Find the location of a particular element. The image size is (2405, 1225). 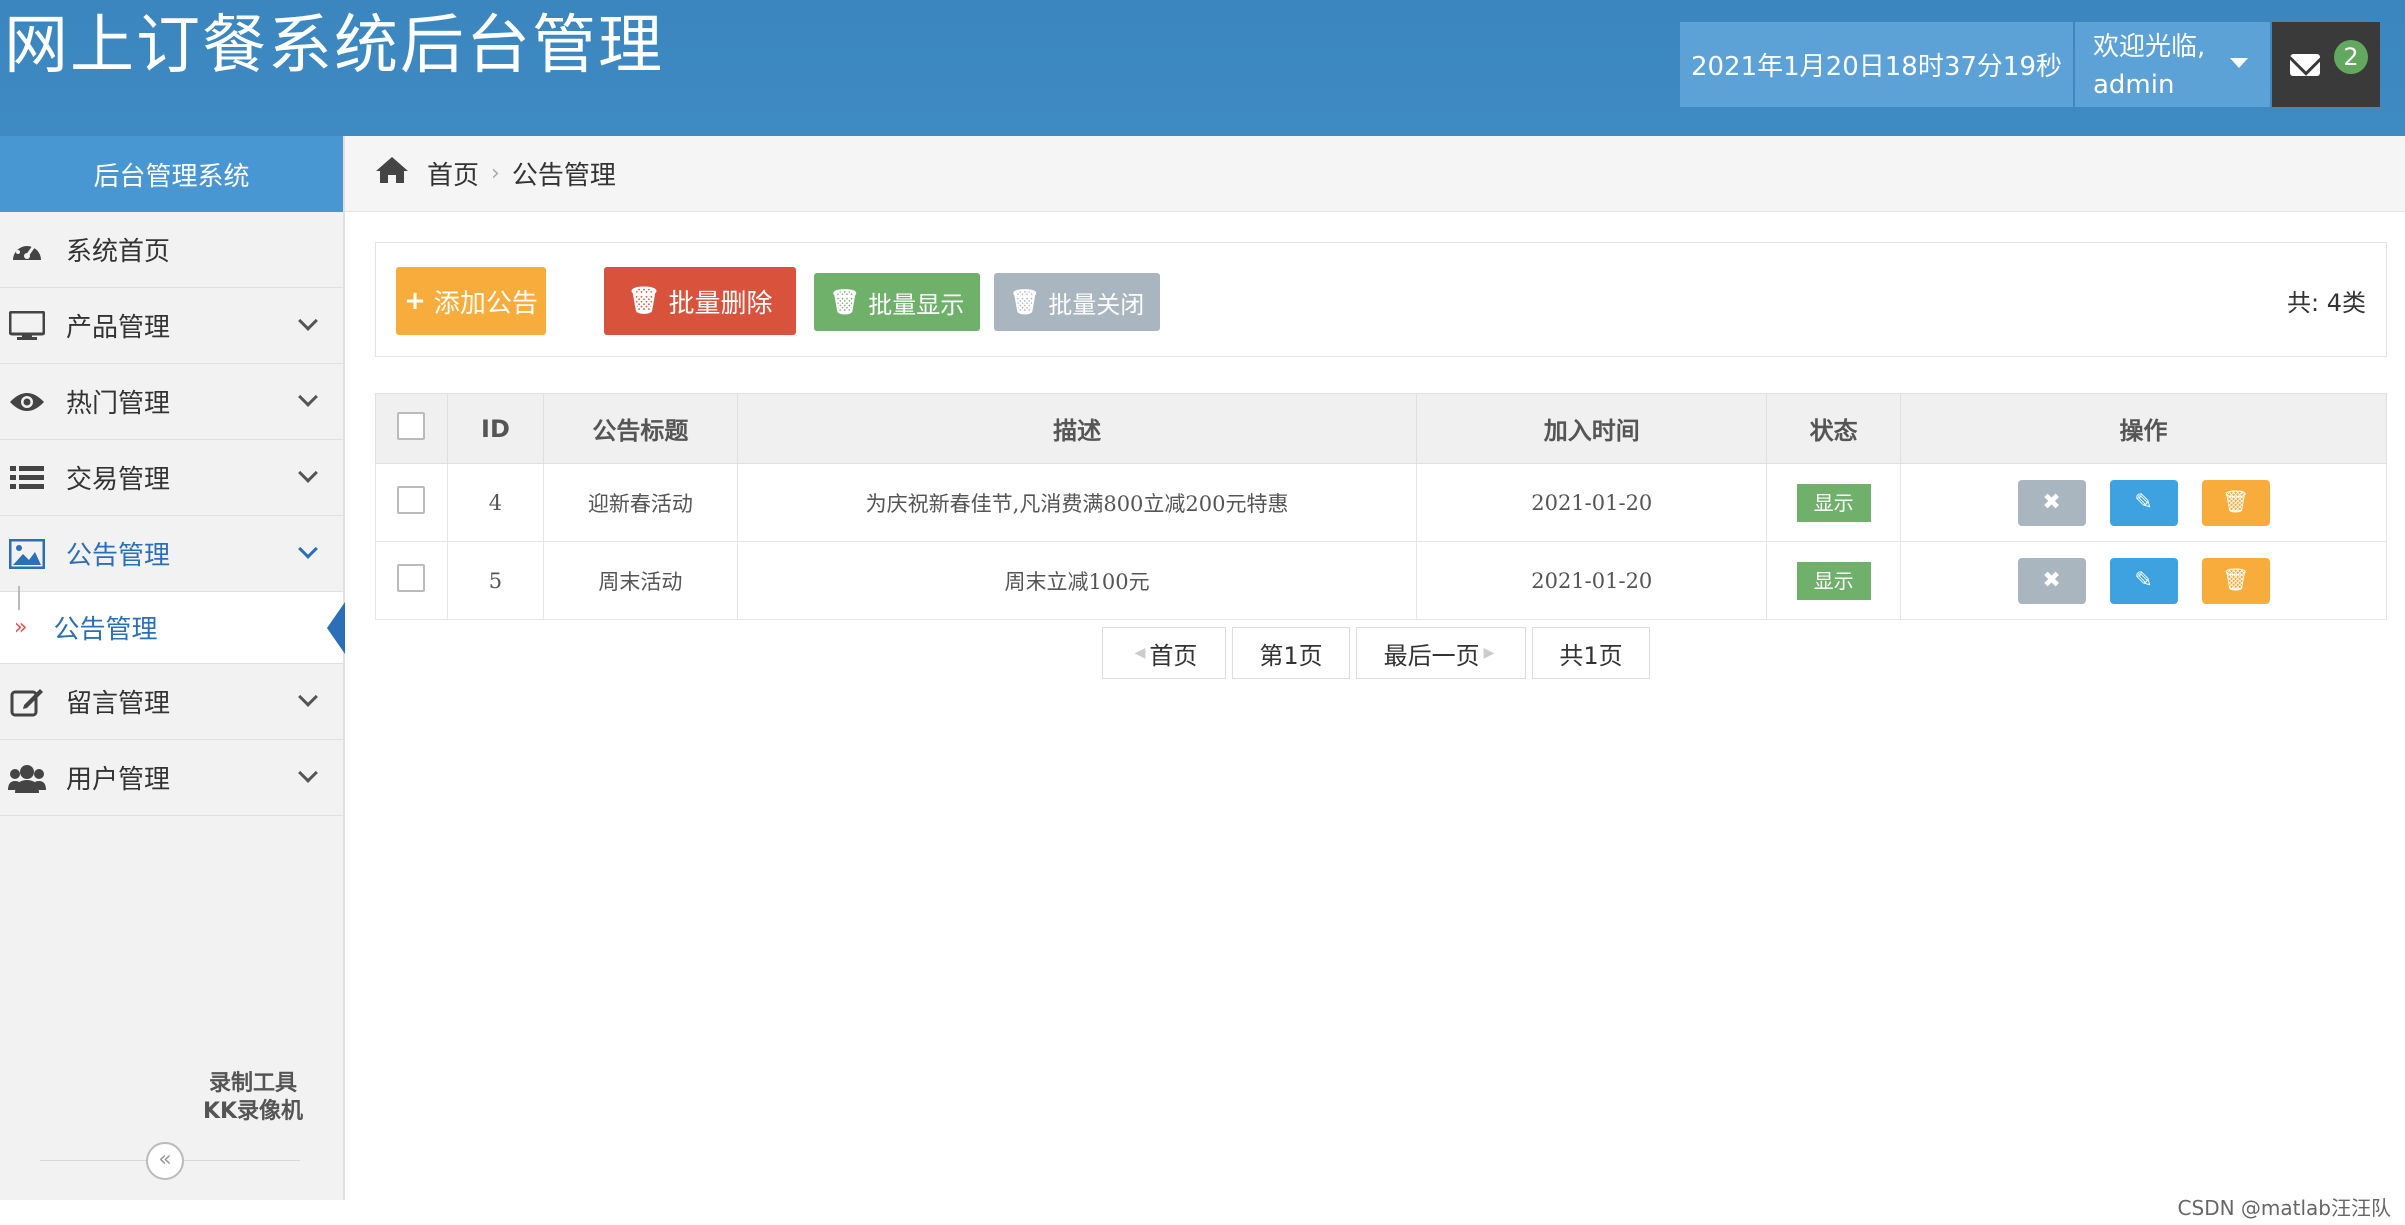

sidebar-item-users: 用户管理 is located at coordinates (171, 778).